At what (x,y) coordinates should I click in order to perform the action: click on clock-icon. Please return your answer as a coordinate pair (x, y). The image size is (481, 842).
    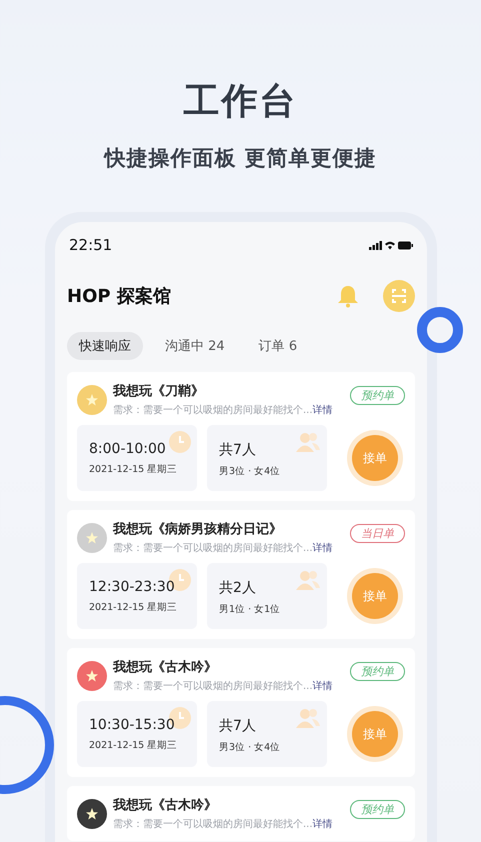
    Looking at the image, I should click on (180, 442).